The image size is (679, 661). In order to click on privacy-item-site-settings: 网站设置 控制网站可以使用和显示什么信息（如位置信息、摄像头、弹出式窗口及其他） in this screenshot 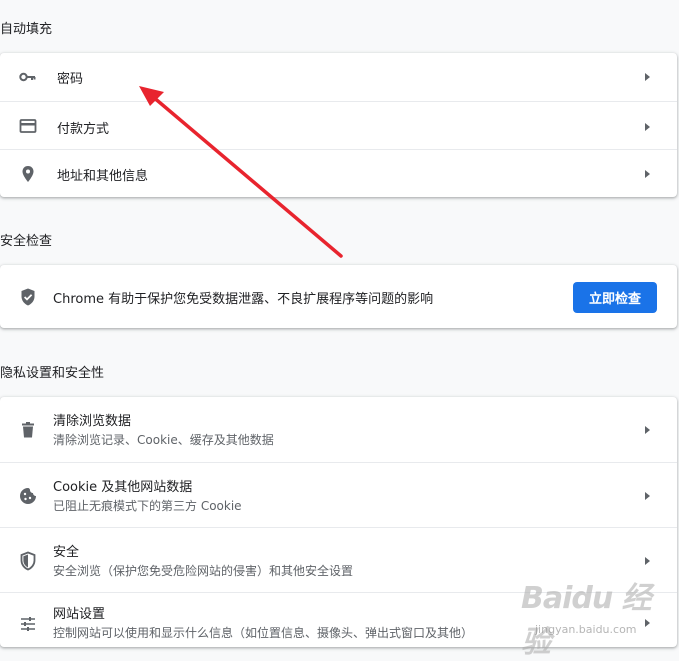, I will do `click(338, 619)`.